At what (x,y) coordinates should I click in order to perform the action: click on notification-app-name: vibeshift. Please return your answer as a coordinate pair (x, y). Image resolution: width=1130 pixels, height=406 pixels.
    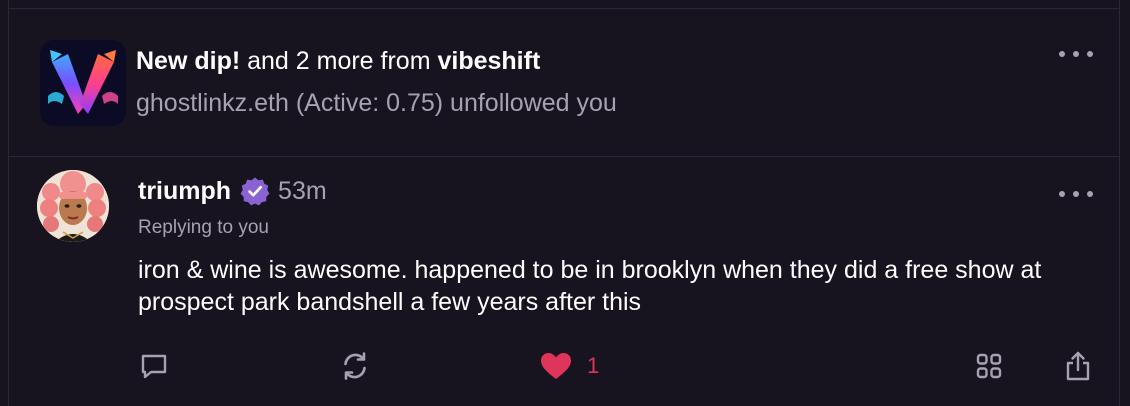
    Looking at the image, I should click on (488, 61).